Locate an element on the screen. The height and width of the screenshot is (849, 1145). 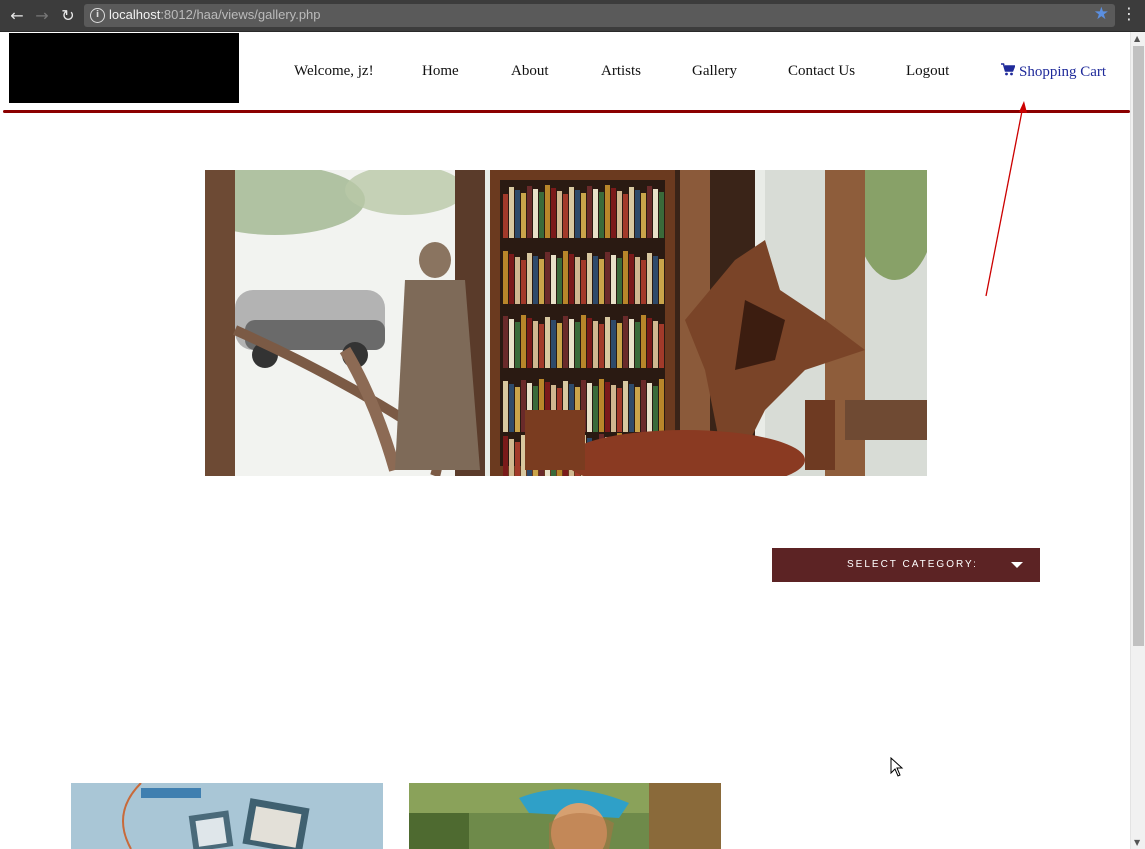
address-bar: i localhost:8012/haa/views/gallery.php ★ is located at coordinates (599, 15).